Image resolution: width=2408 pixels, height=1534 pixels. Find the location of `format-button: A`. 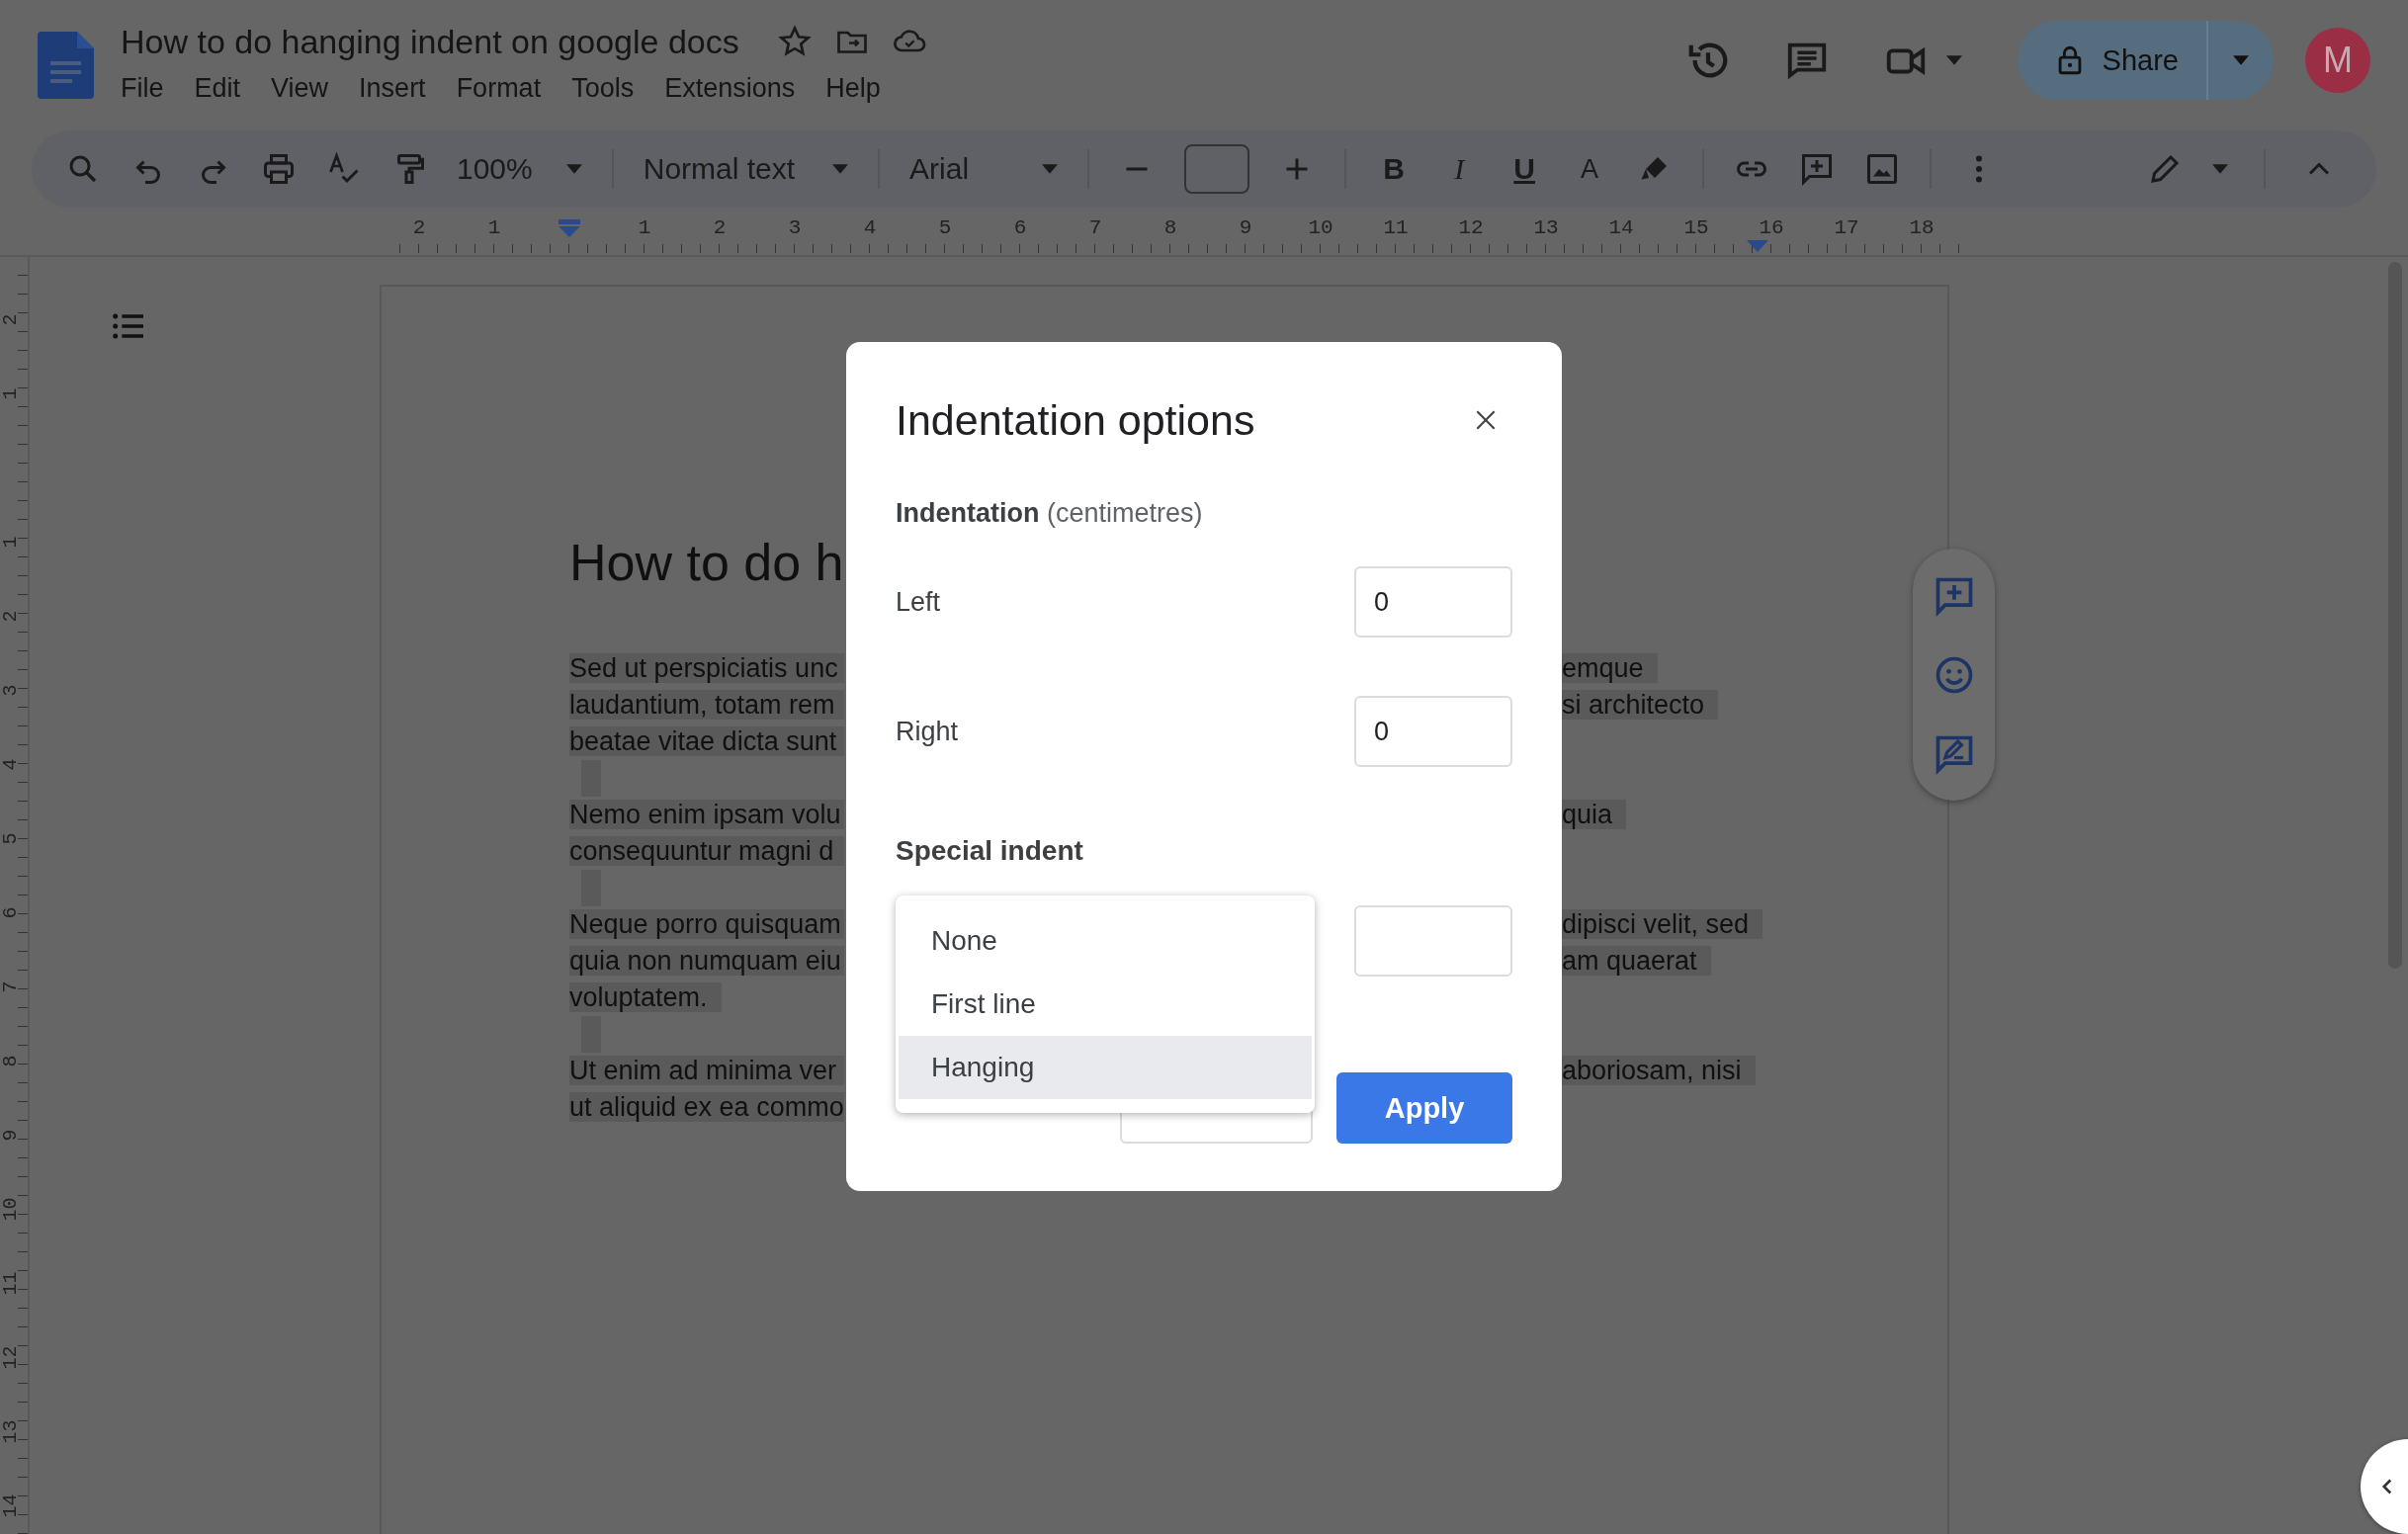

format-button: A is located at coordinates (1590, 169).